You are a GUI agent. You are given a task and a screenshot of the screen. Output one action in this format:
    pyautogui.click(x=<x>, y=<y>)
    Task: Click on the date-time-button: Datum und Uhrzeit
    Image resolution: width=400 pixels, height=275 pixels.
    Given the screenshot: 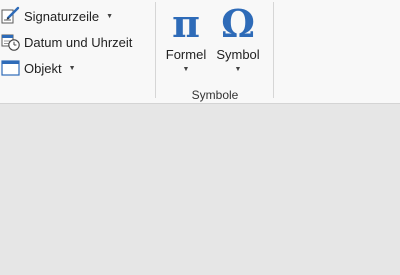 What is the action you would take?
    pyautogui.click(x=66, y=42)
    